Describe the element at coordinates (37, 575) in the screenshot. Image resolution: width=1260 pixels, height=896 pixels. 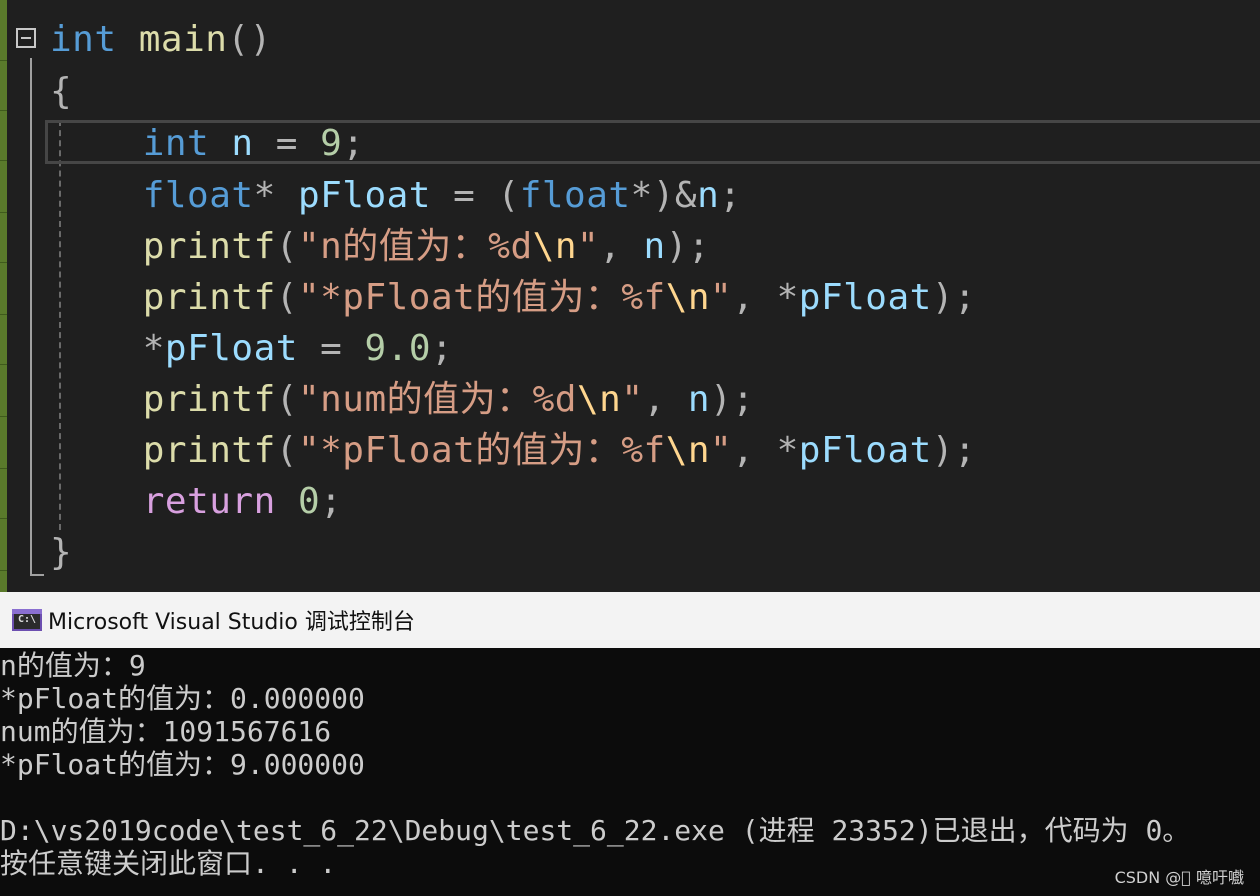
I see `fold-guide-end` at that location.